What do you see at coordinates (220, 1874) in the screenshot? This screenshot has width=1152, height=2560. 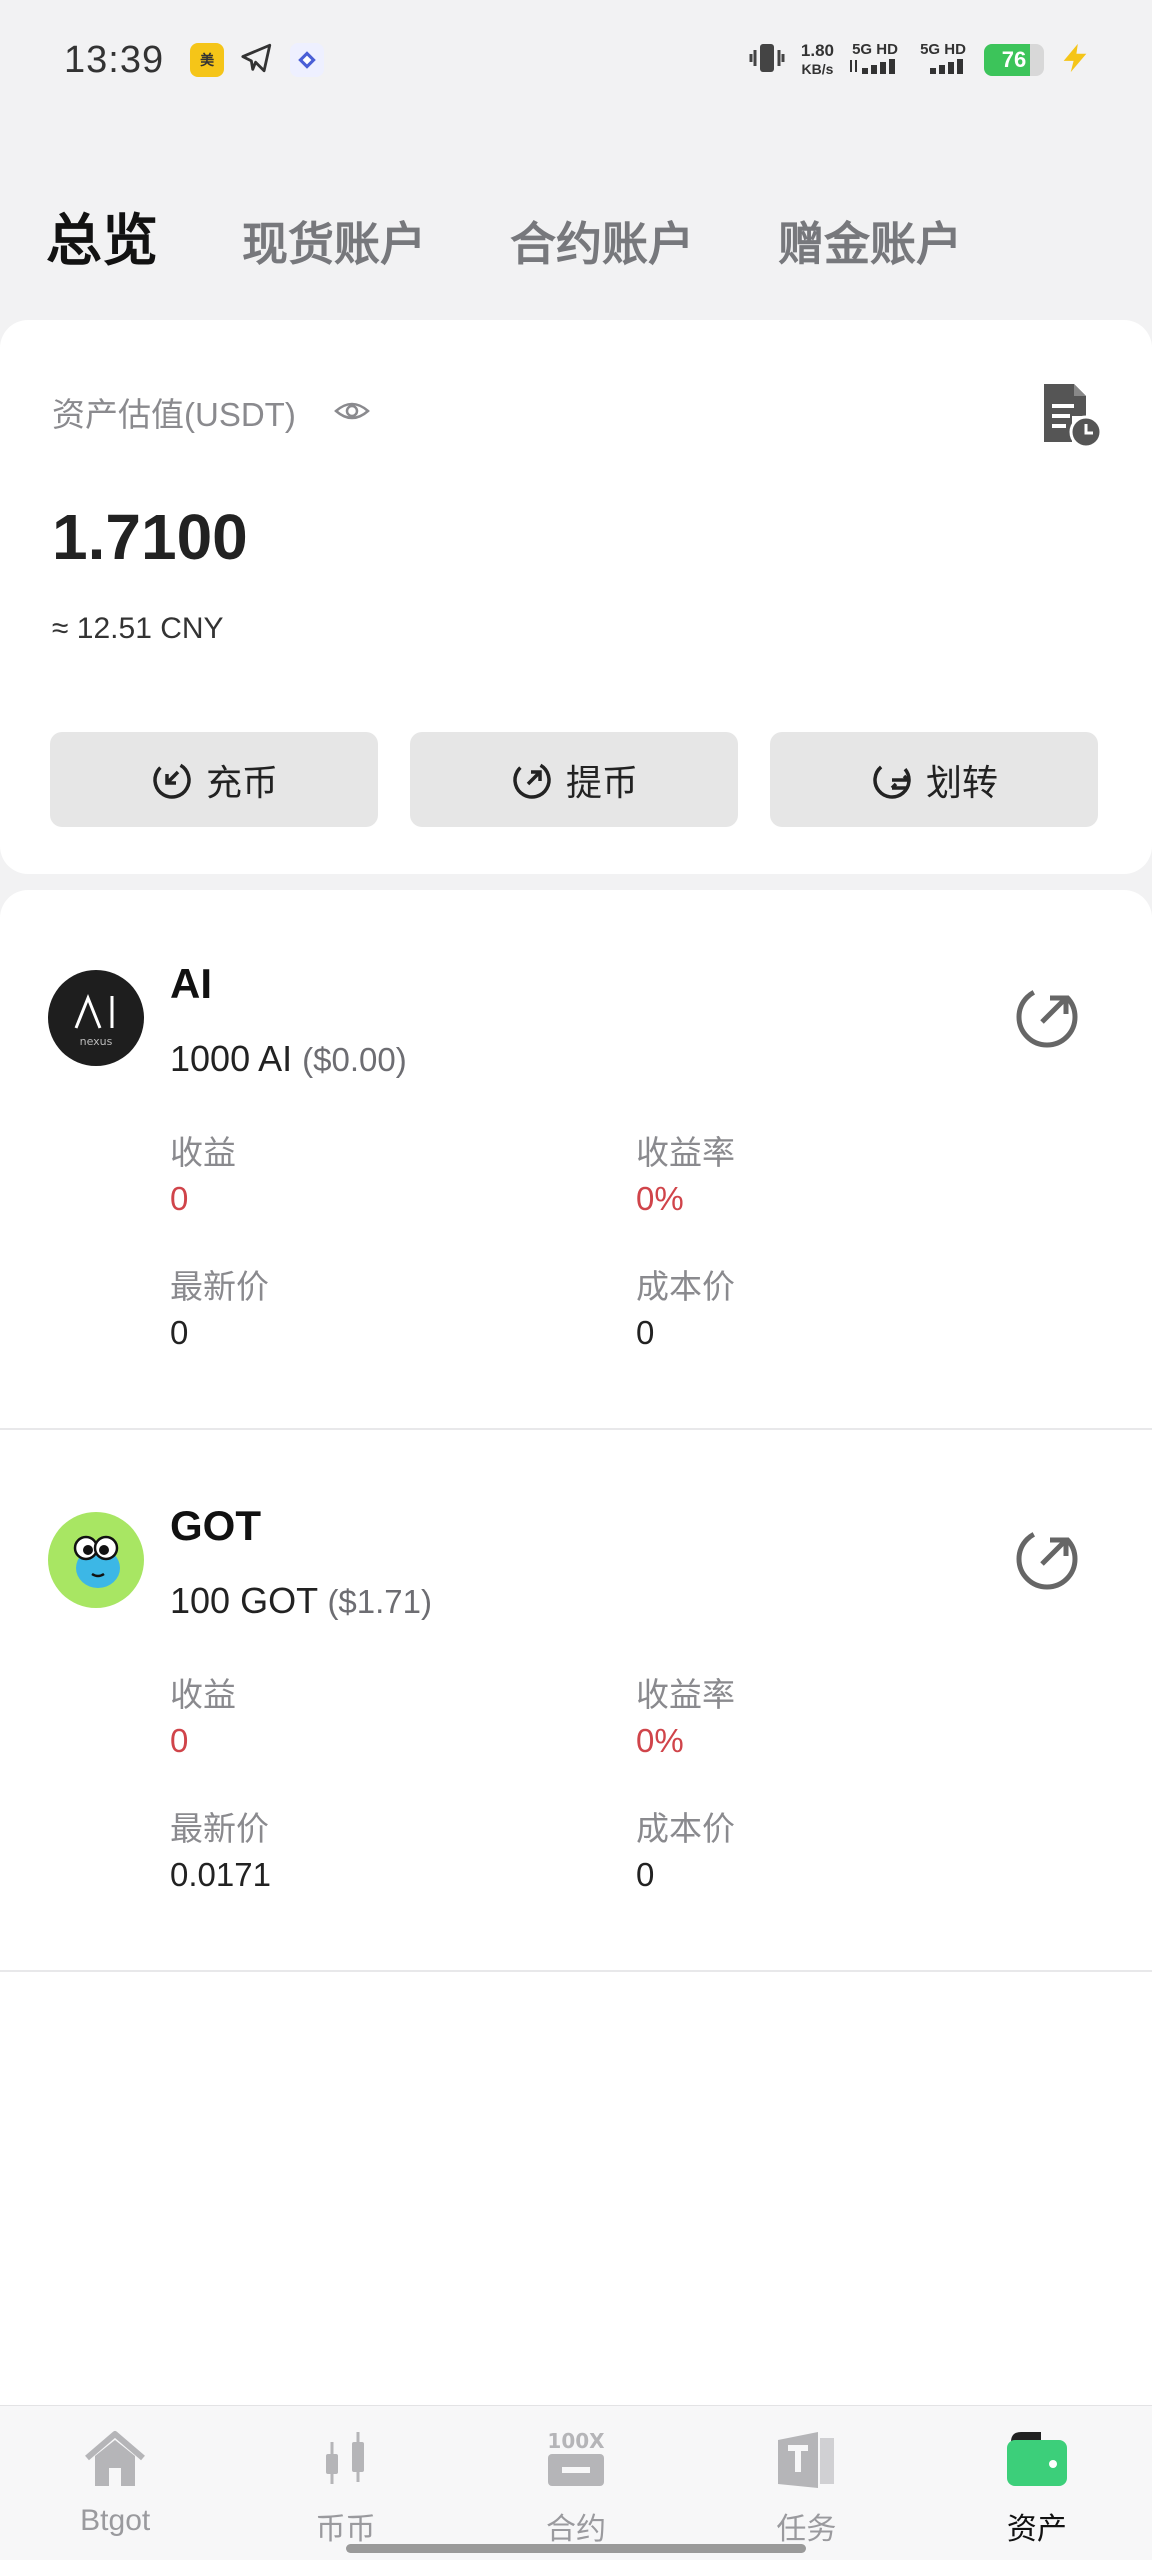 I see `latest-price-value: 0.0171` at bounding box center [220, 1874].